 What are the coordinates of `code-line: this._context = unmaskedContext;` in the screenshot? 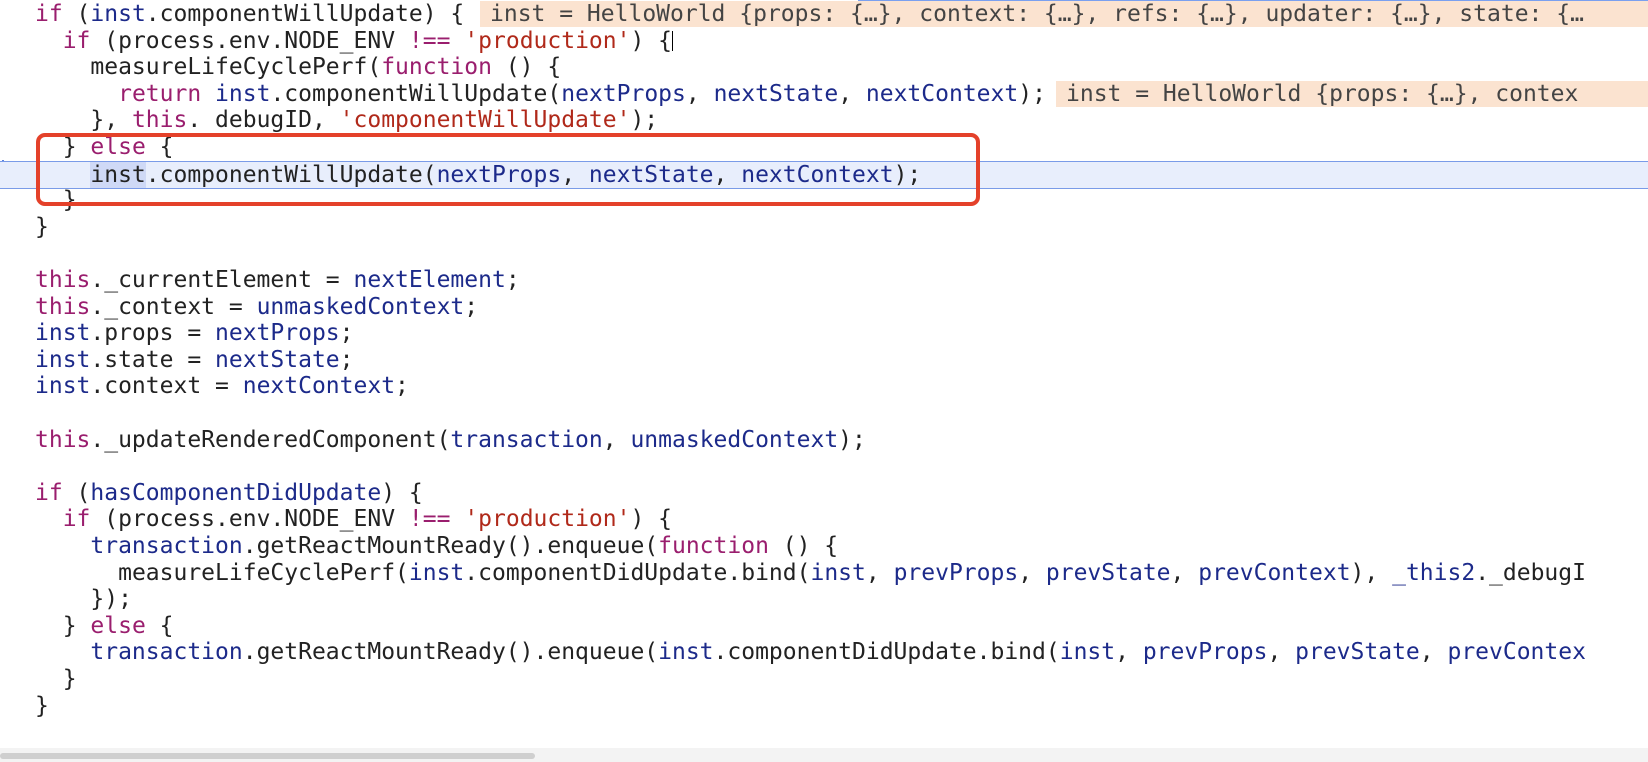 It's located at (824, 307).